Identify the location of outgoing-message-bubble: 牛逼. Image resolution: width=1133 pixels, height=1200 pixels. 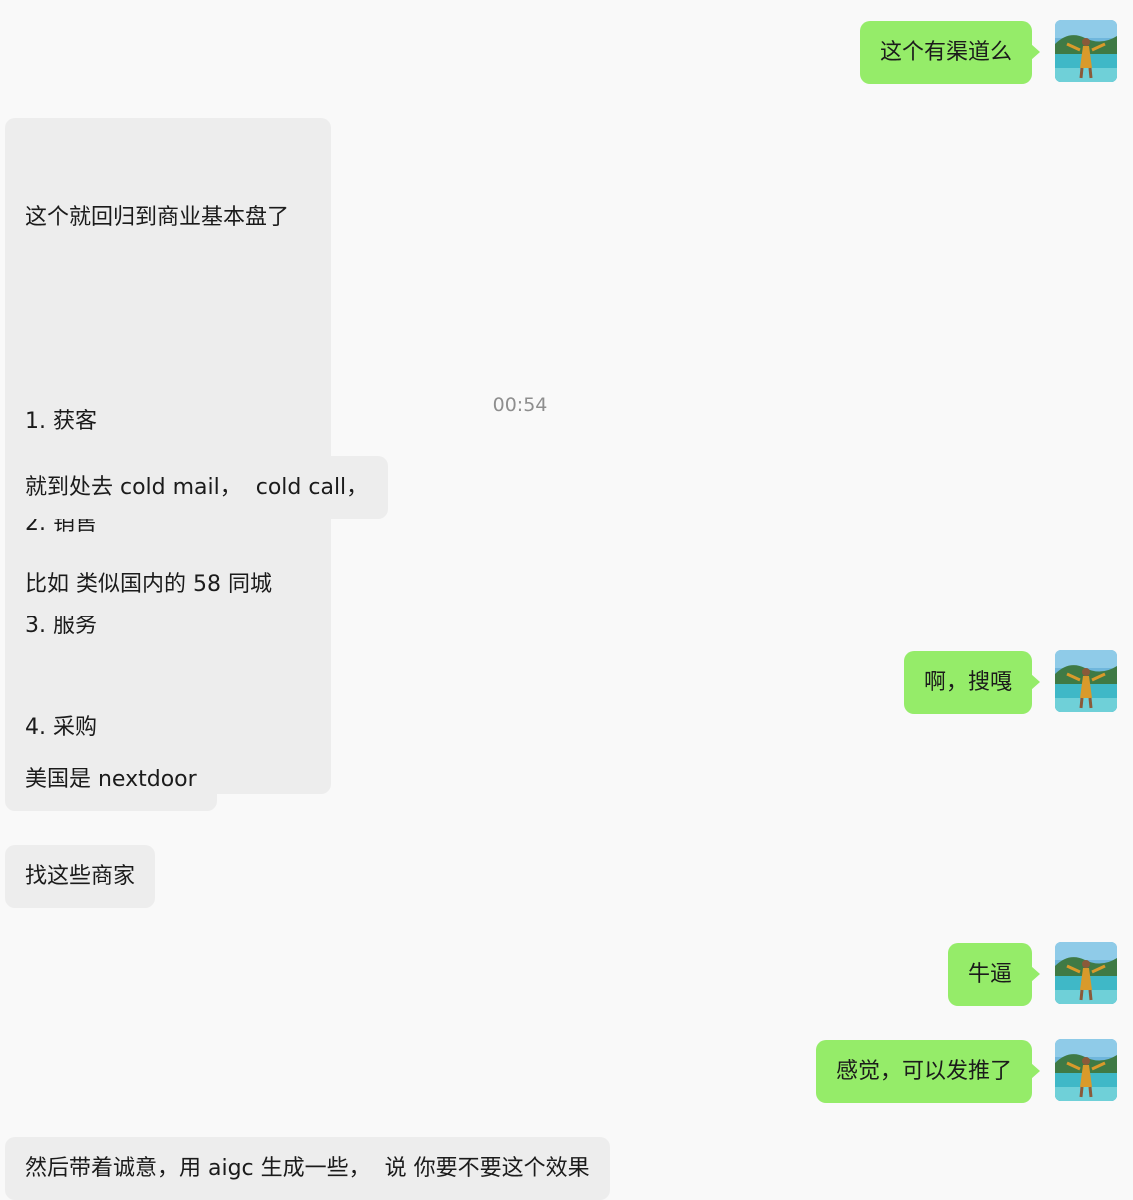
(994, 974).